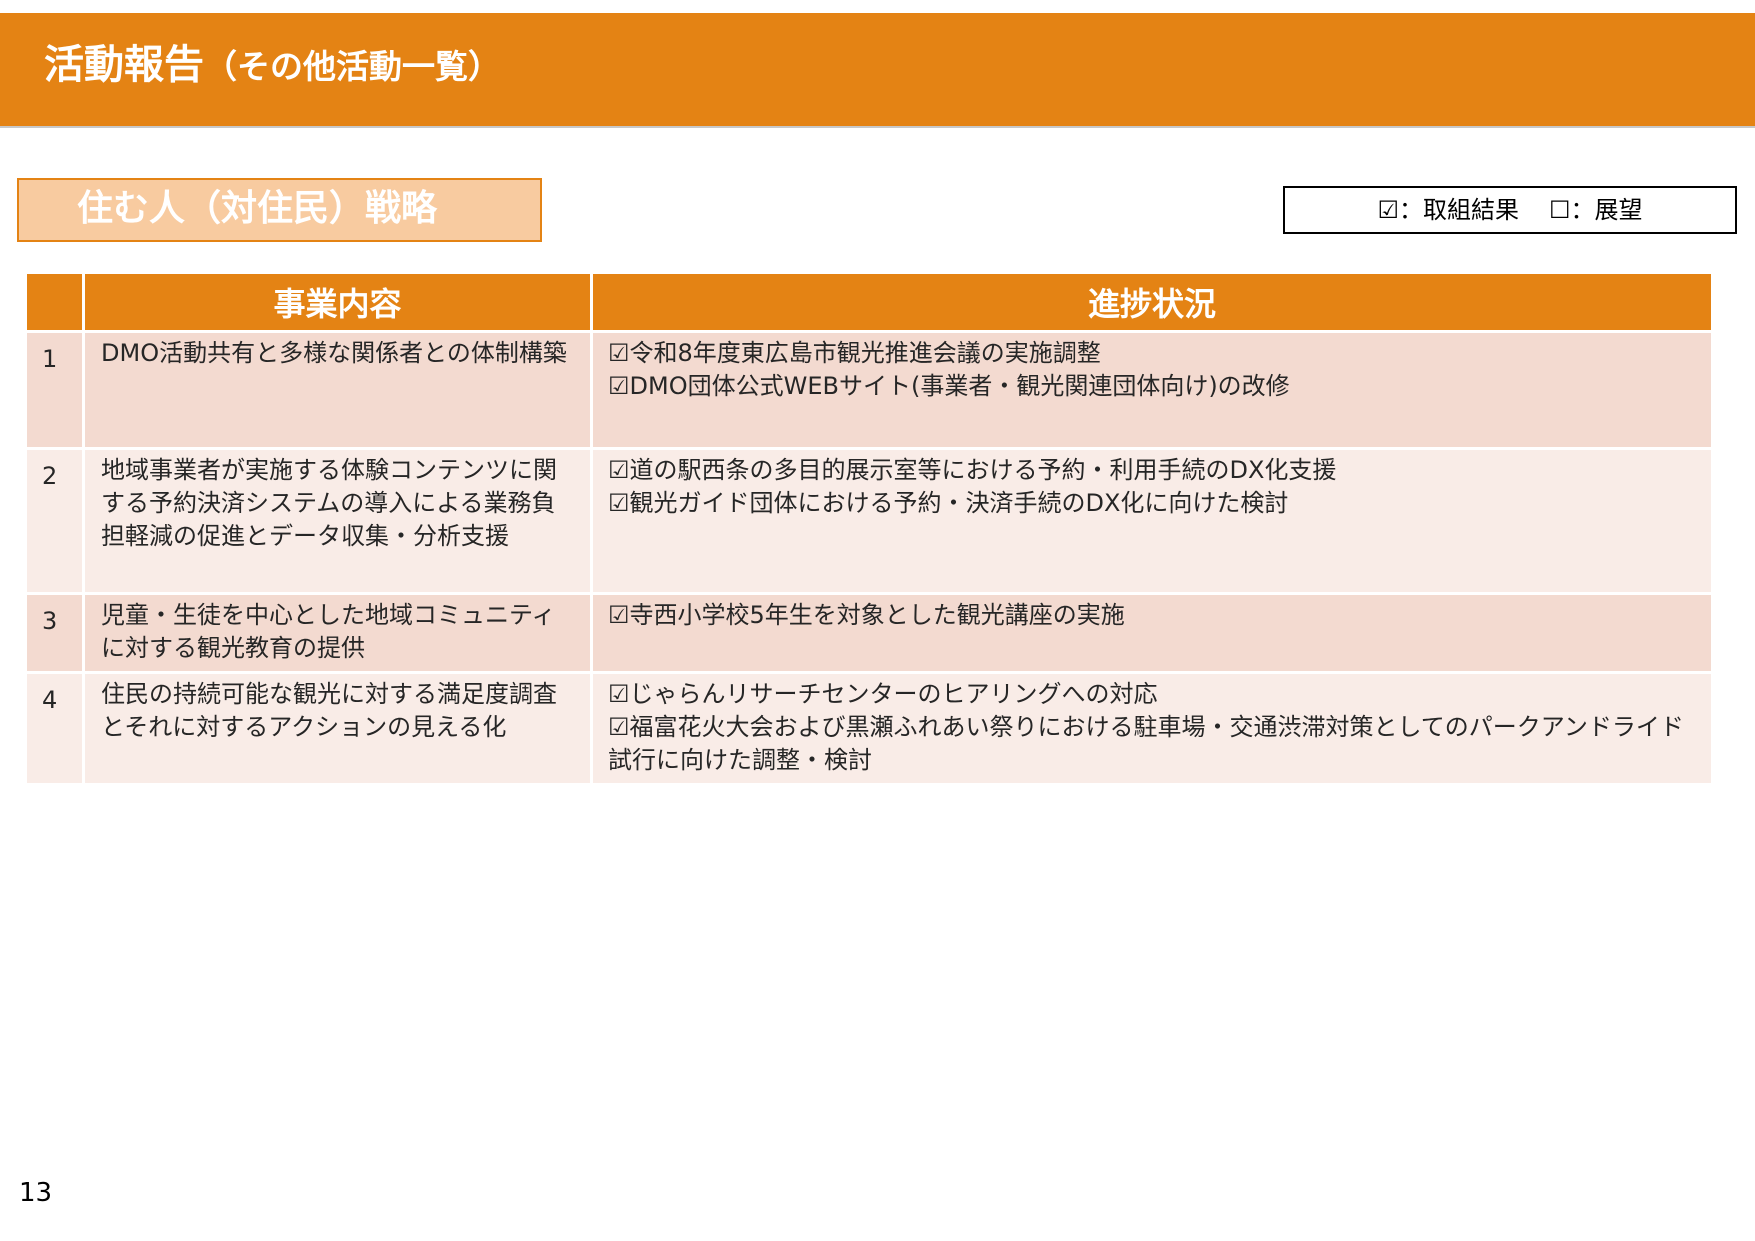 The height and width of the screenshot is (1241, 1755). What do you see at coordinates (36, 1193) in the screenshot?
I see `page-number: 13` at bounding box center [36, 1193].